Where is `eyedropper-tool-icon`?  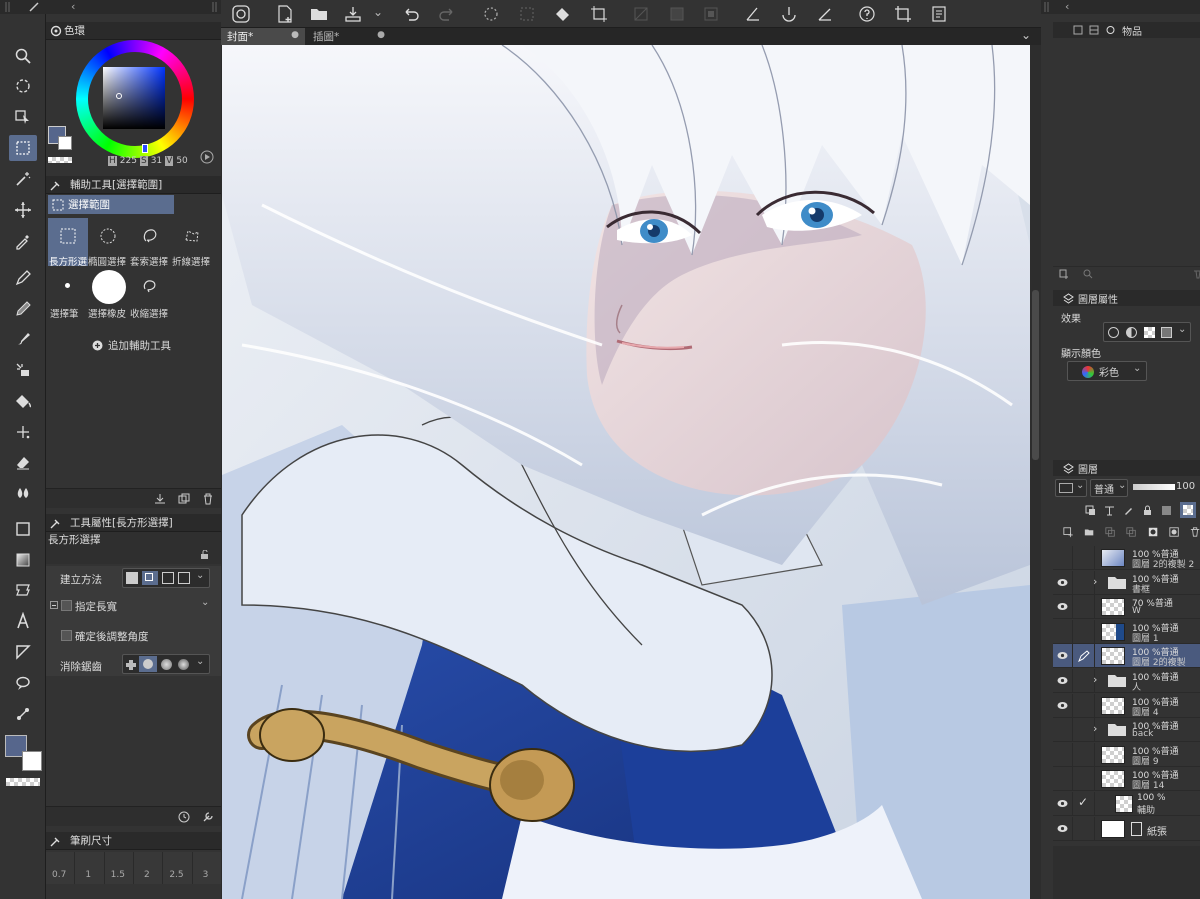
eyedropper-tool-icon is located at coordinates (23, 241).